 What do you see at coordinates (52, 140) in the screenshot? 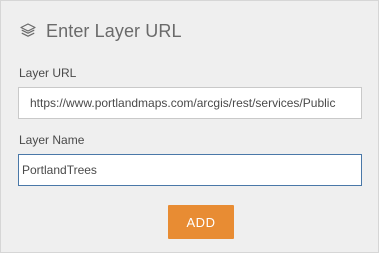
I see `layer-name-label: Layer Name` at bounding box center [52, 140].